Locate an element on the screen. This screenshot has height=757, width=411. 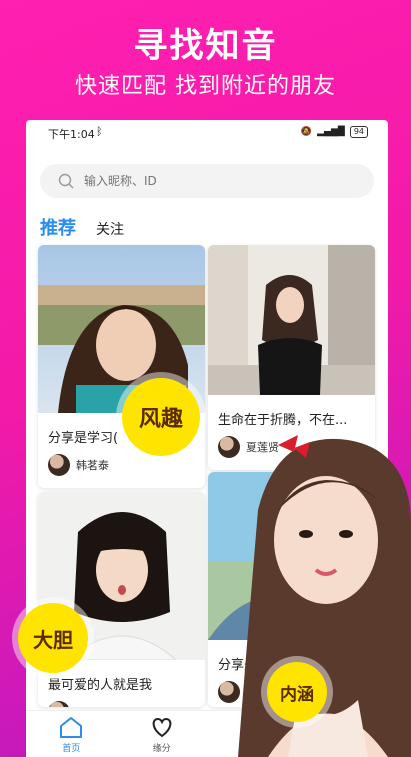
feed-card: 最可爱的人就是我 is located at coordinates (121, 599).